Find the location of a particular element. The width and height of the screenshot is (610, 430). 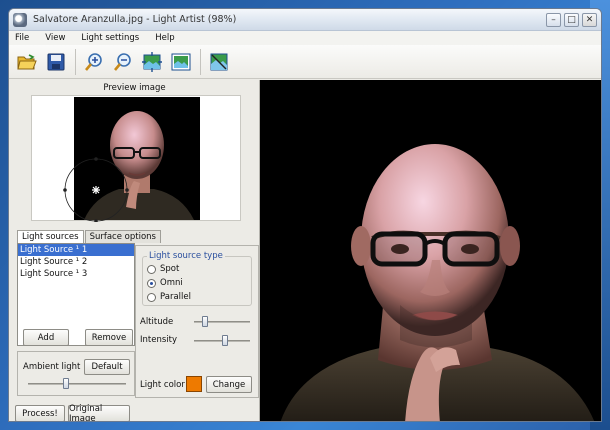

tab-surface-options: Surface options is located at coordinates (122, 236).